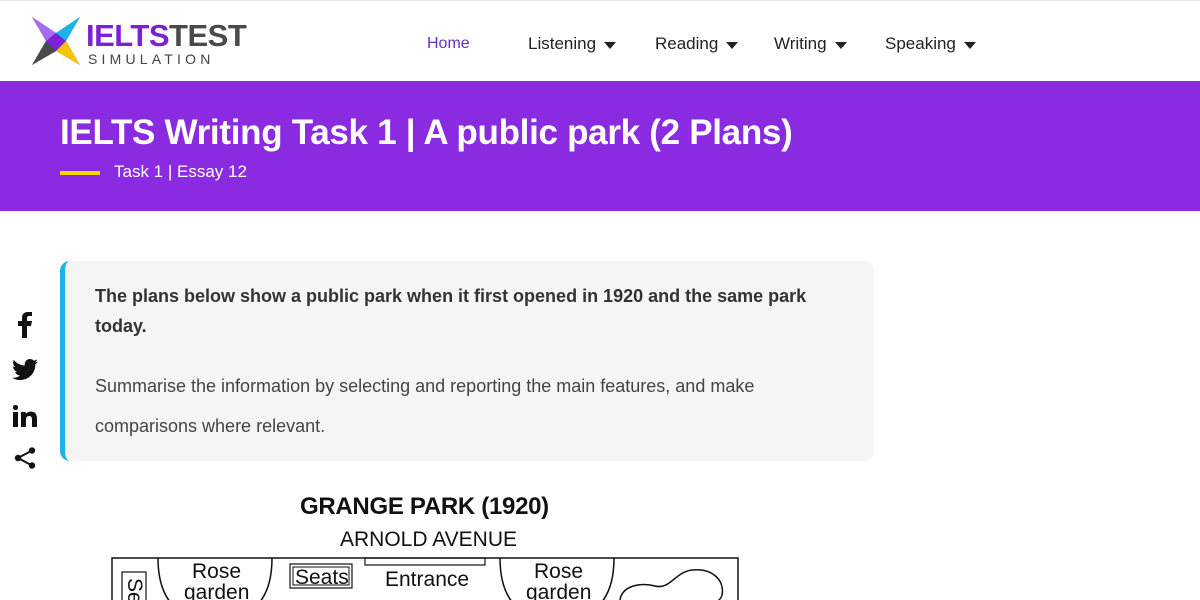  What do you see at coordinates (562, 43) in the screenshot?
I see `nav-listening-label: Listening` at bounding box center [562, 43].